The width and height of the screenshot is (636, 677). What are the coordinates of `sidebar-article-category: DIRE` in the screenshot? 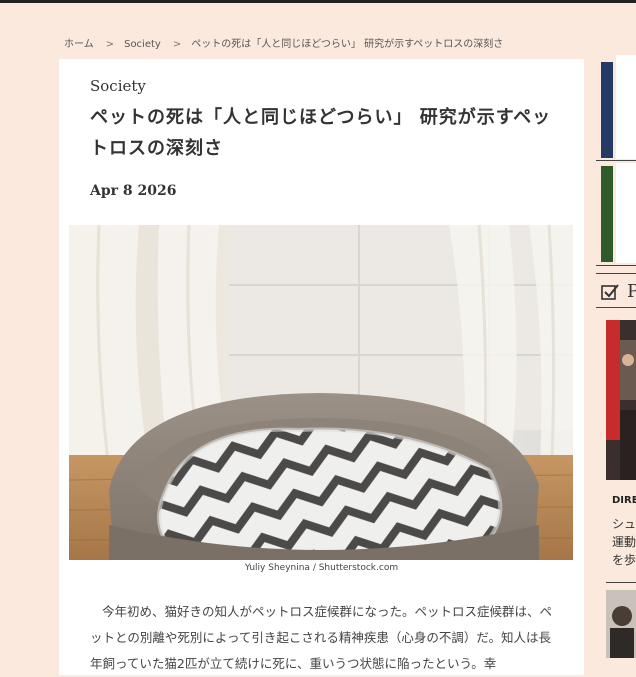 It's located at (624, 500).